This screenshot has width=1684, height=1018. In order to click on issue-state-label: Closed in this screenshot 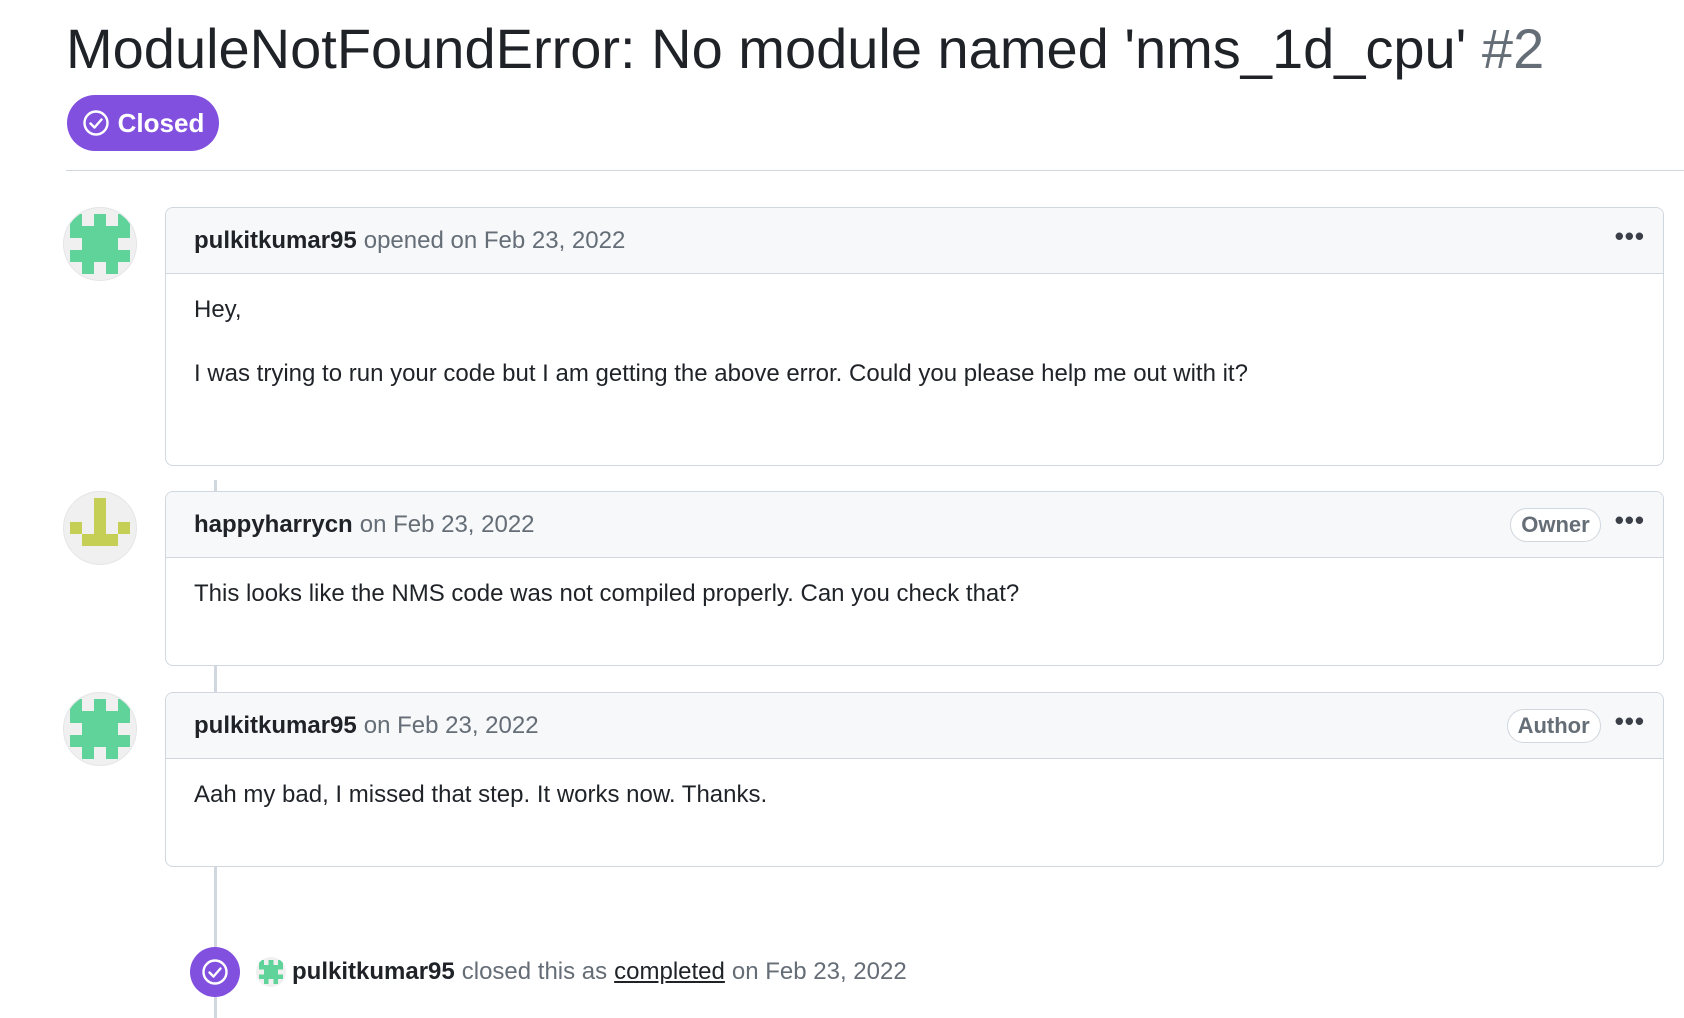, I will do `click(161, 122)`.